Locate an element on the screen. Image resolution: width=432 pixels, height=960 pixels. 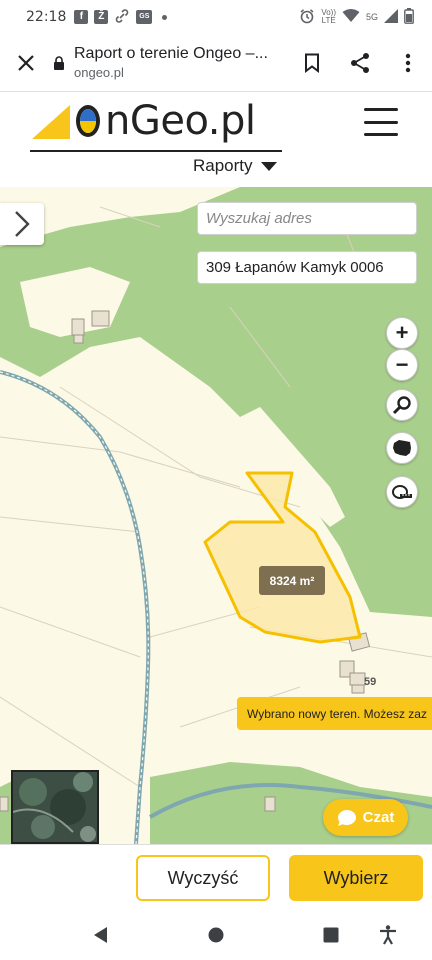
recents-button is located at coordinates (331, 935).